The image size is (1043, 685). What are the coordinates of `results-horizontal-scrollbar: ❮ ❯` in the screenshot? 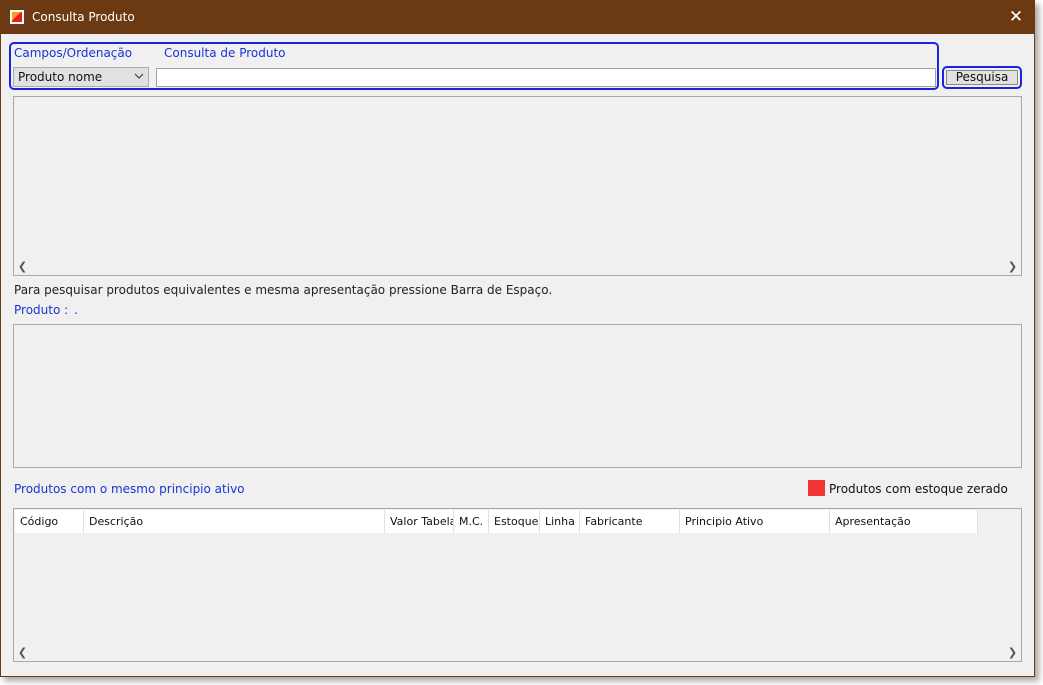 It's located at (517, 266).